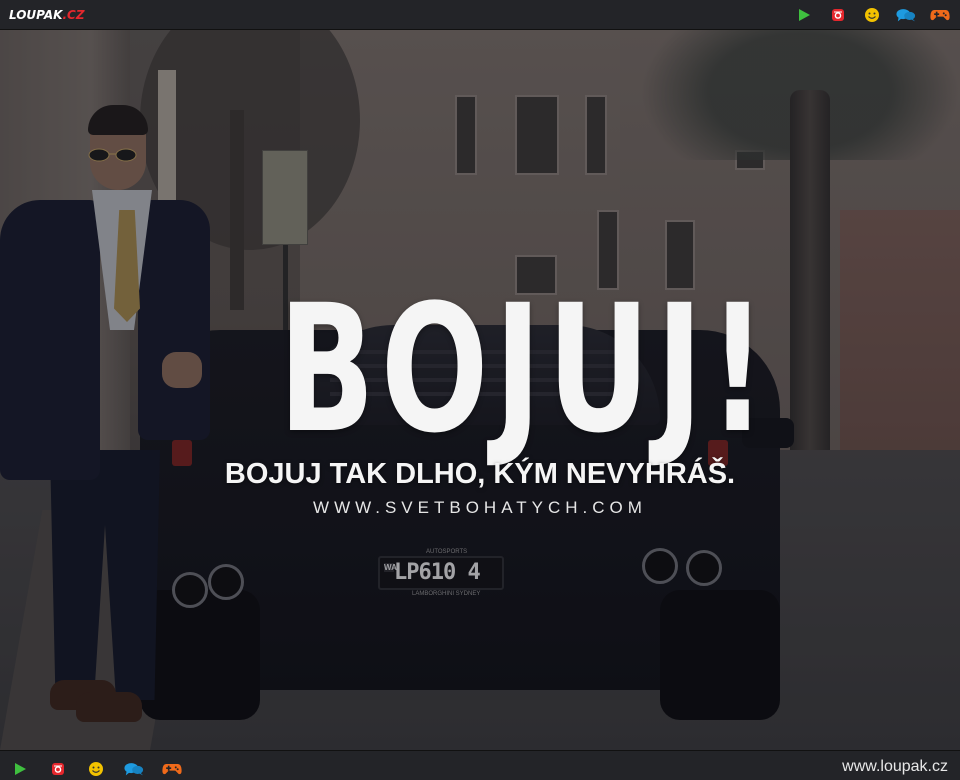  What do you see at coordinates (73, 15) in the screenshot?
I see `logo-domain: .CZ` at bounding box center [73, 15].